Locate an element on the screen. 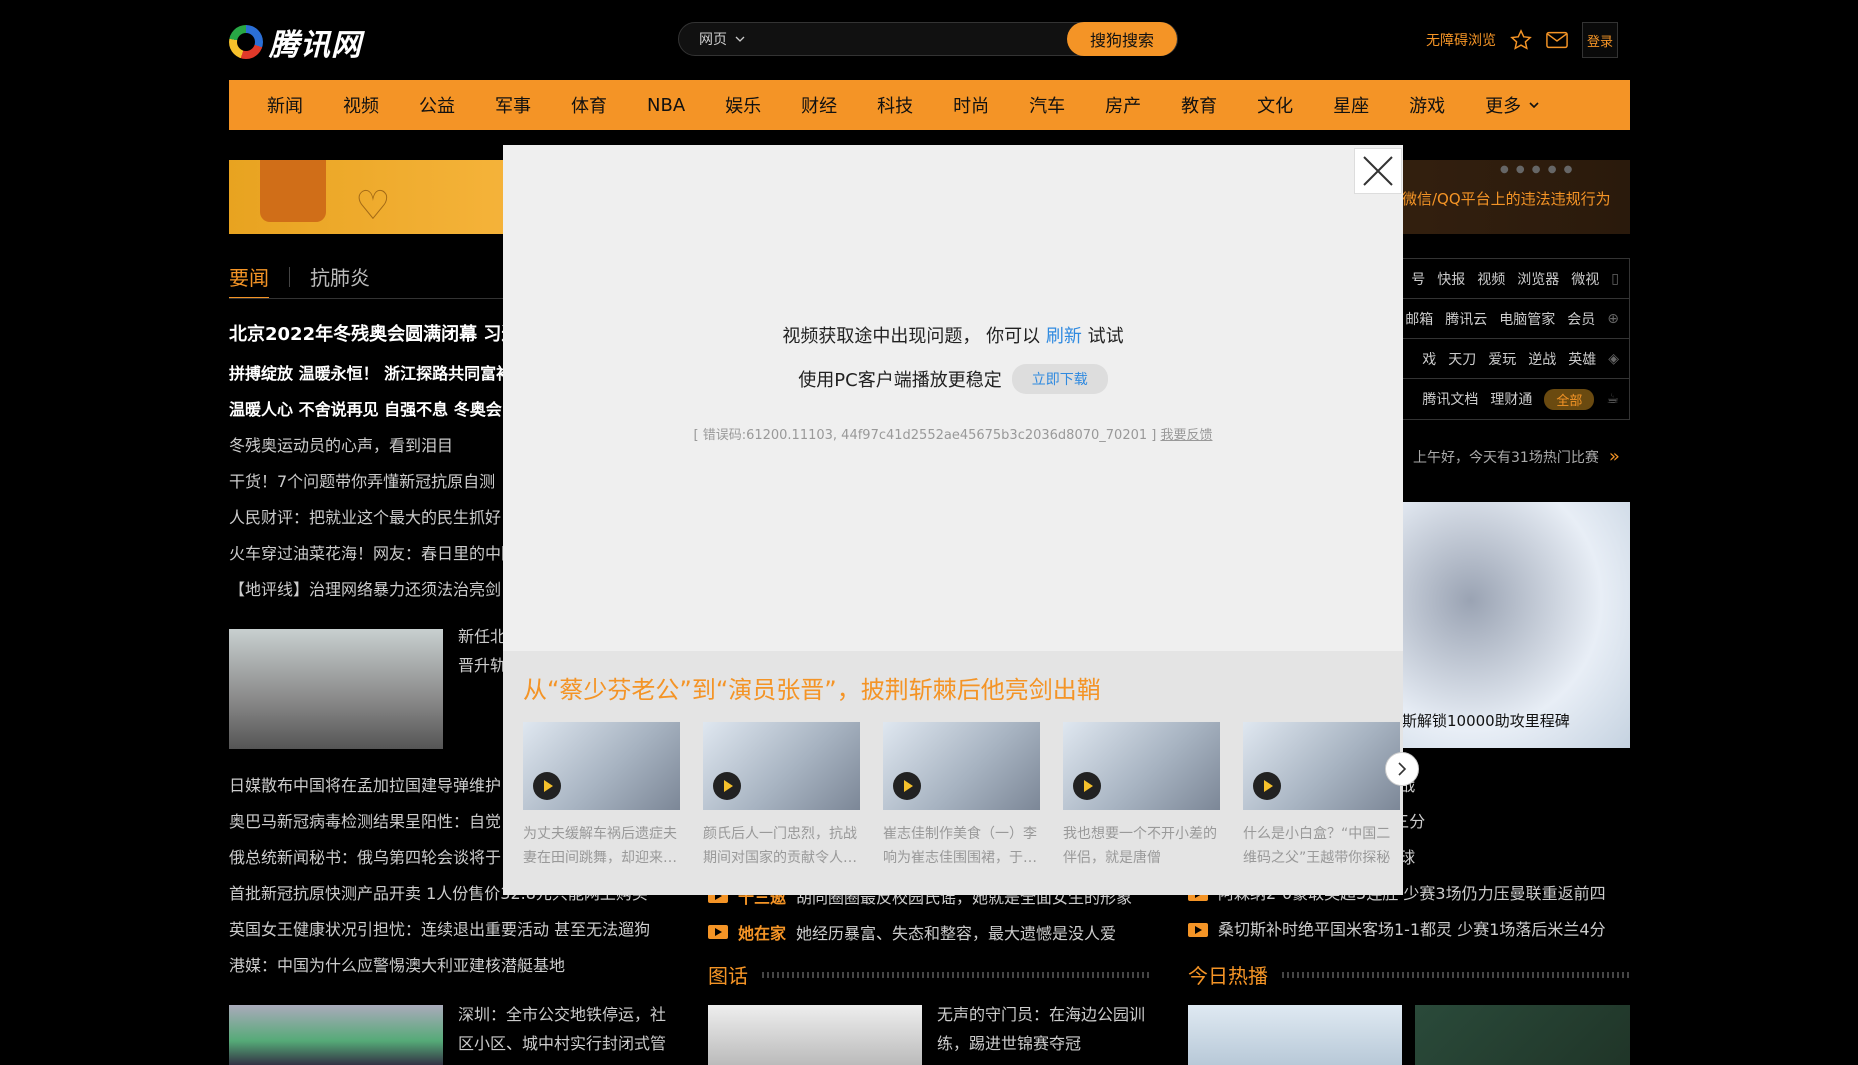 The width and height of the screenshot is (1858, 1065). services-row: 邮箱 腾讯云 电脑管家 会员 ⊕ is located at coordinates (1510, 319).